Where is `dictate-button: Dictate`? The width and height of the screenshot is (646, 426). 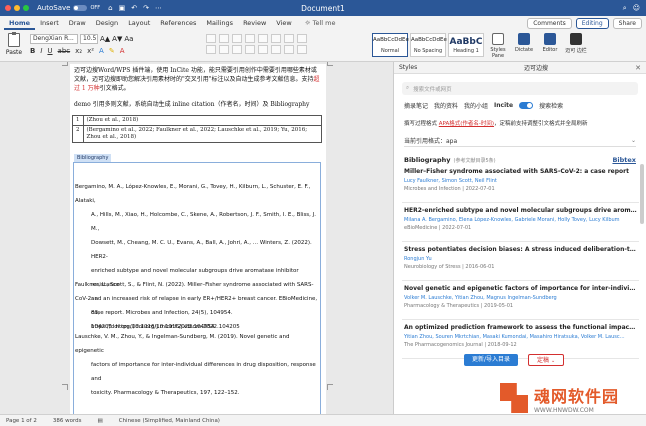 dictate-button: Dictate is located at coordinates (524, 46).